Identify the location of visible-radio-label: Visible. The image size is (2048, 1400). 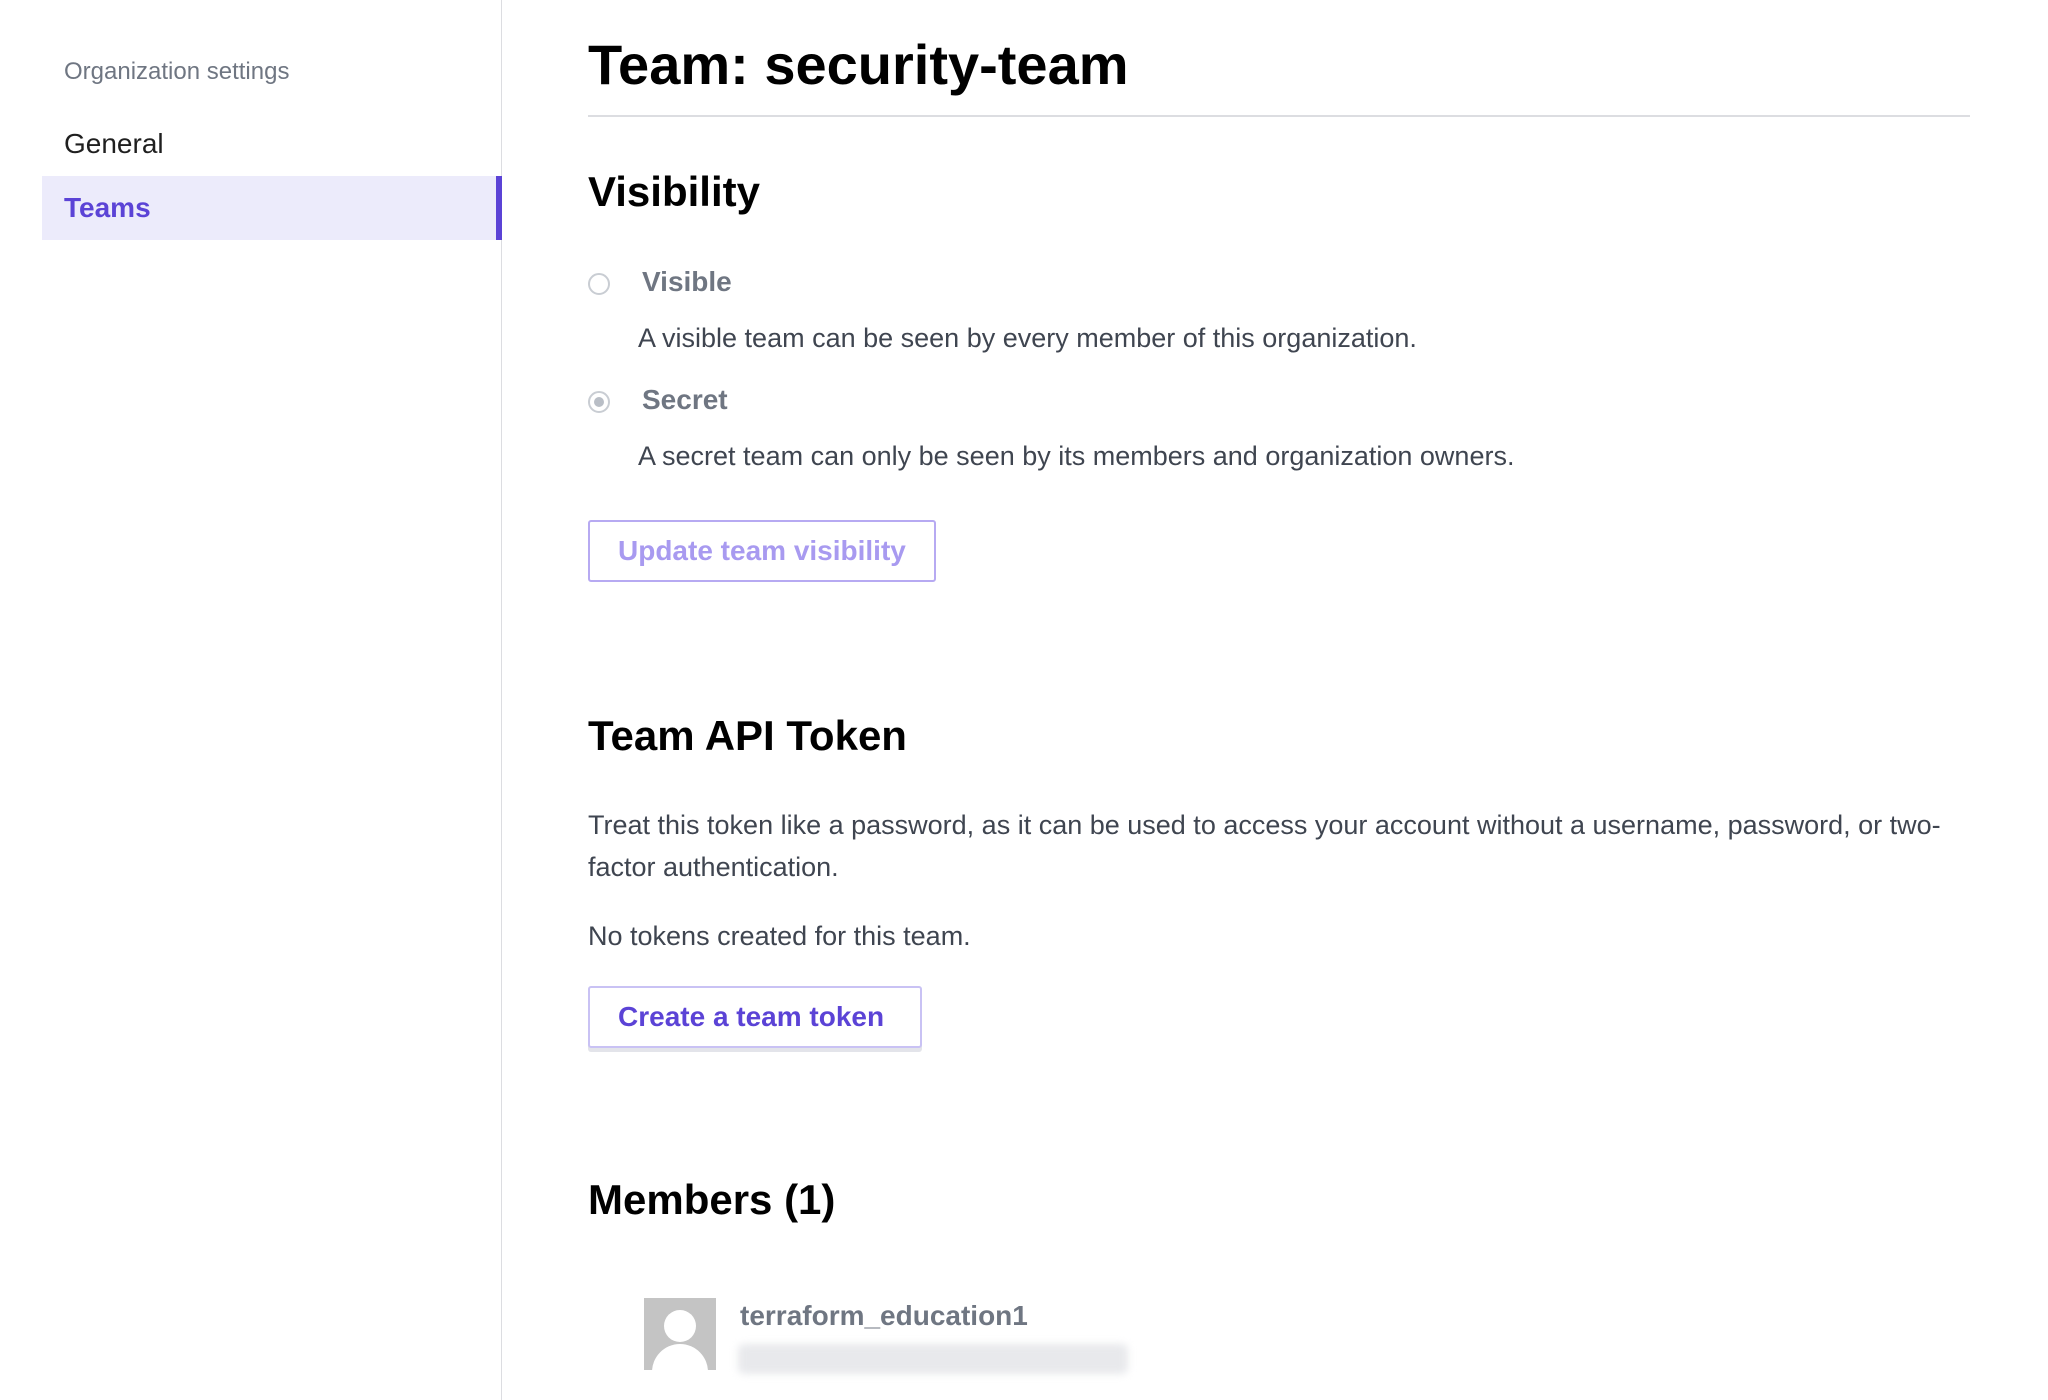
(687, 282).